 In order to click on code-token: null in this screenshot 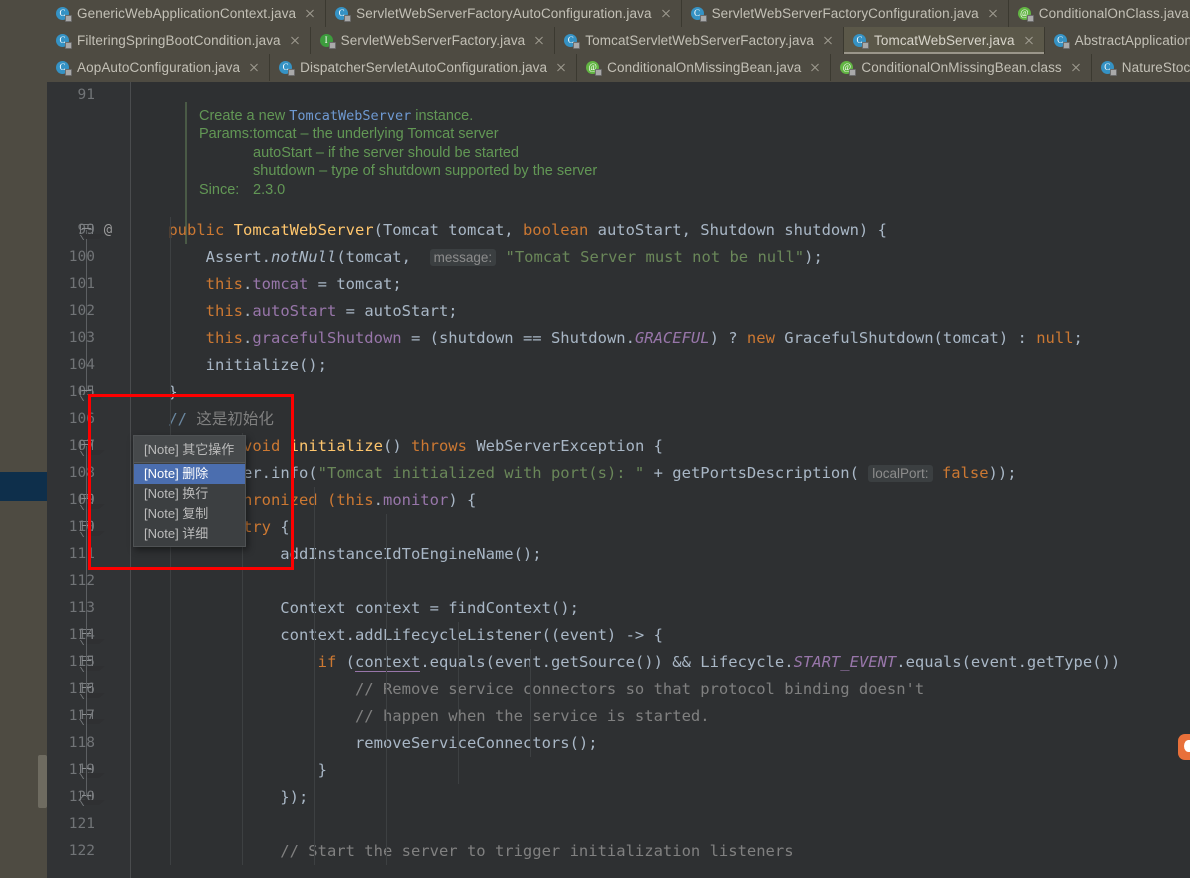, I will do `click(1055, 338)`.